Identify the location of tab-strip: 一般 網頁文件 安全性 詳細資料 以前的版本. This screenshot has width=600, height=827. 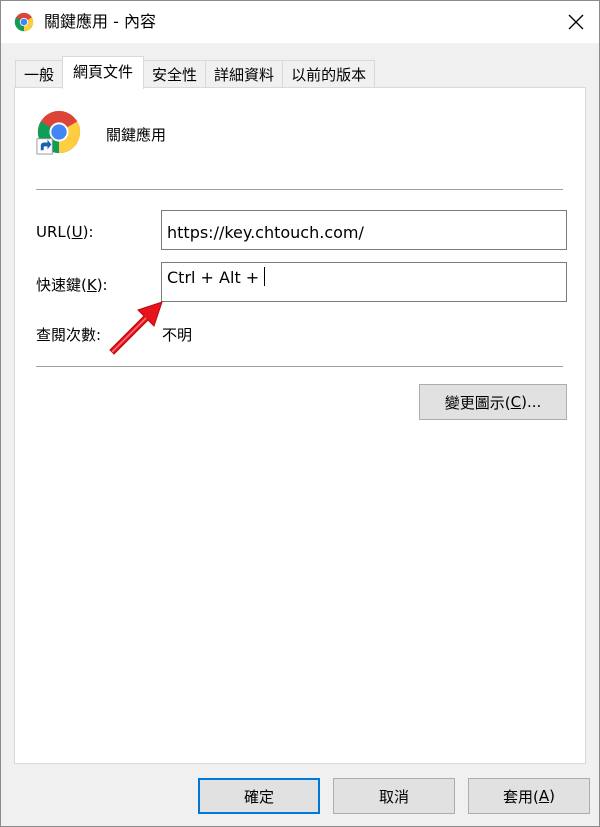
(195, 72).